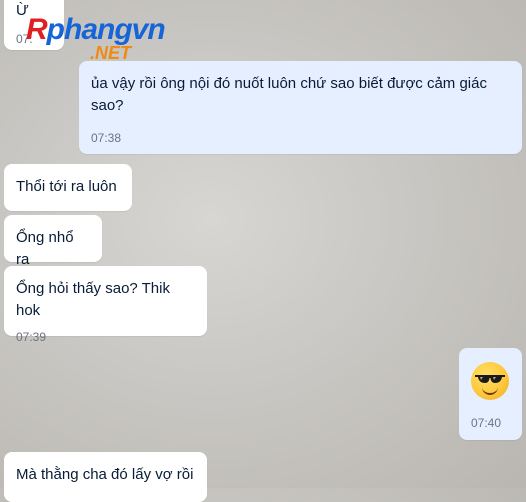  What do you see at coordinates (93, 299) in the screenshot?
I see `message-text: Ổng hỏi thấy sao? Thik hok` at bounding box center [93, 299].